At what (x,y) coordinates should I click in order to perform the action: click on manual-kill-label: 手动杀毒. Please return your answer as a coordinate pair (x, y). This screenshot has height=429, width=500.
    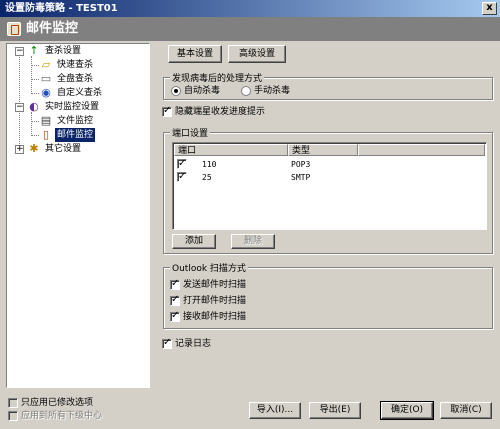
    Looking at the image, I should click on (272, 91).